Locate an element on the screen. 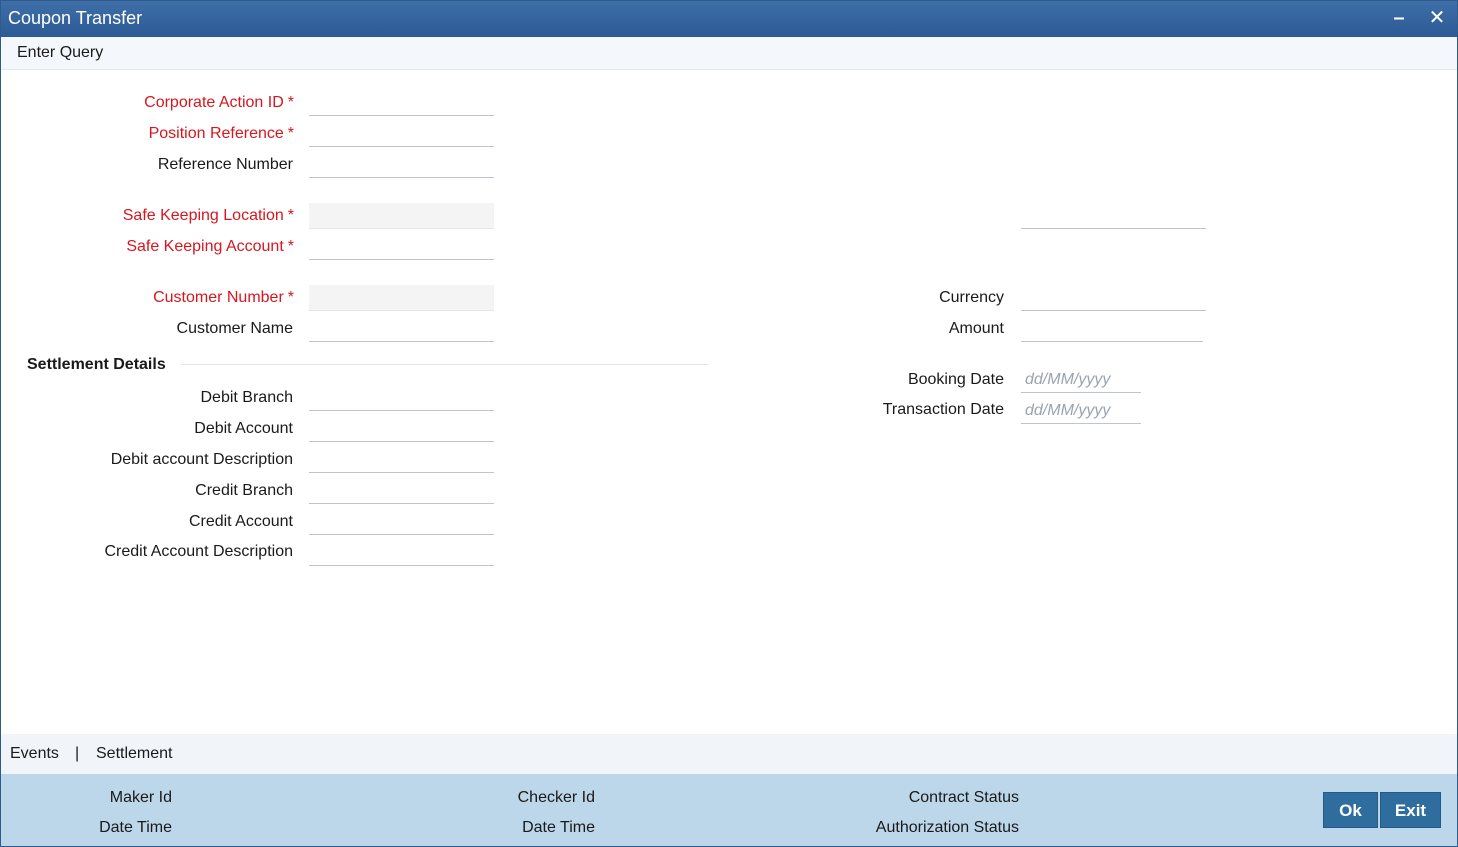  safe-keeping-account-input is located at coordinates (401, 247).